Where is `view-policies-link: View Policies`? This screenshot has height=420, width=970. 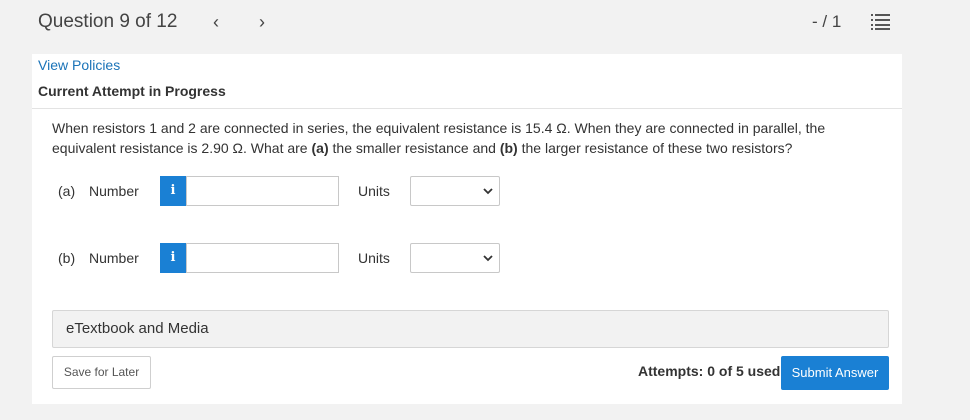 view-policies-link: View Policies is located at coordinates (79, 65).